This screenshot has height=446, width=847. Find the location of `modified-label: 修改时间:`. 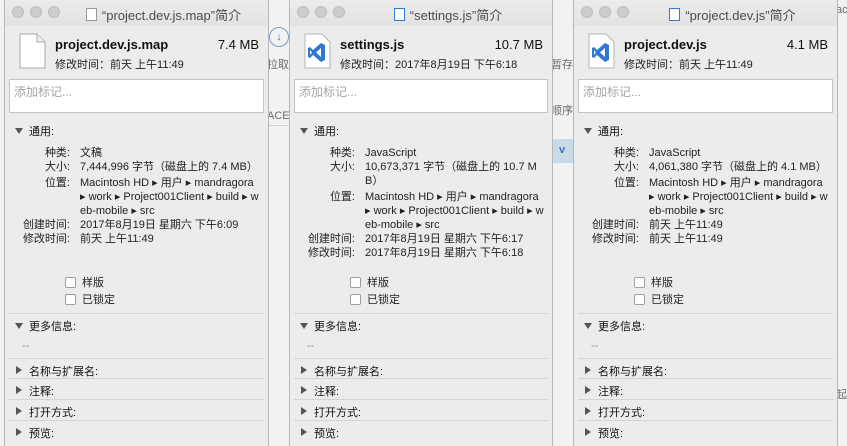

modified-label: 修改时间: is located at coordinates (331, 253).